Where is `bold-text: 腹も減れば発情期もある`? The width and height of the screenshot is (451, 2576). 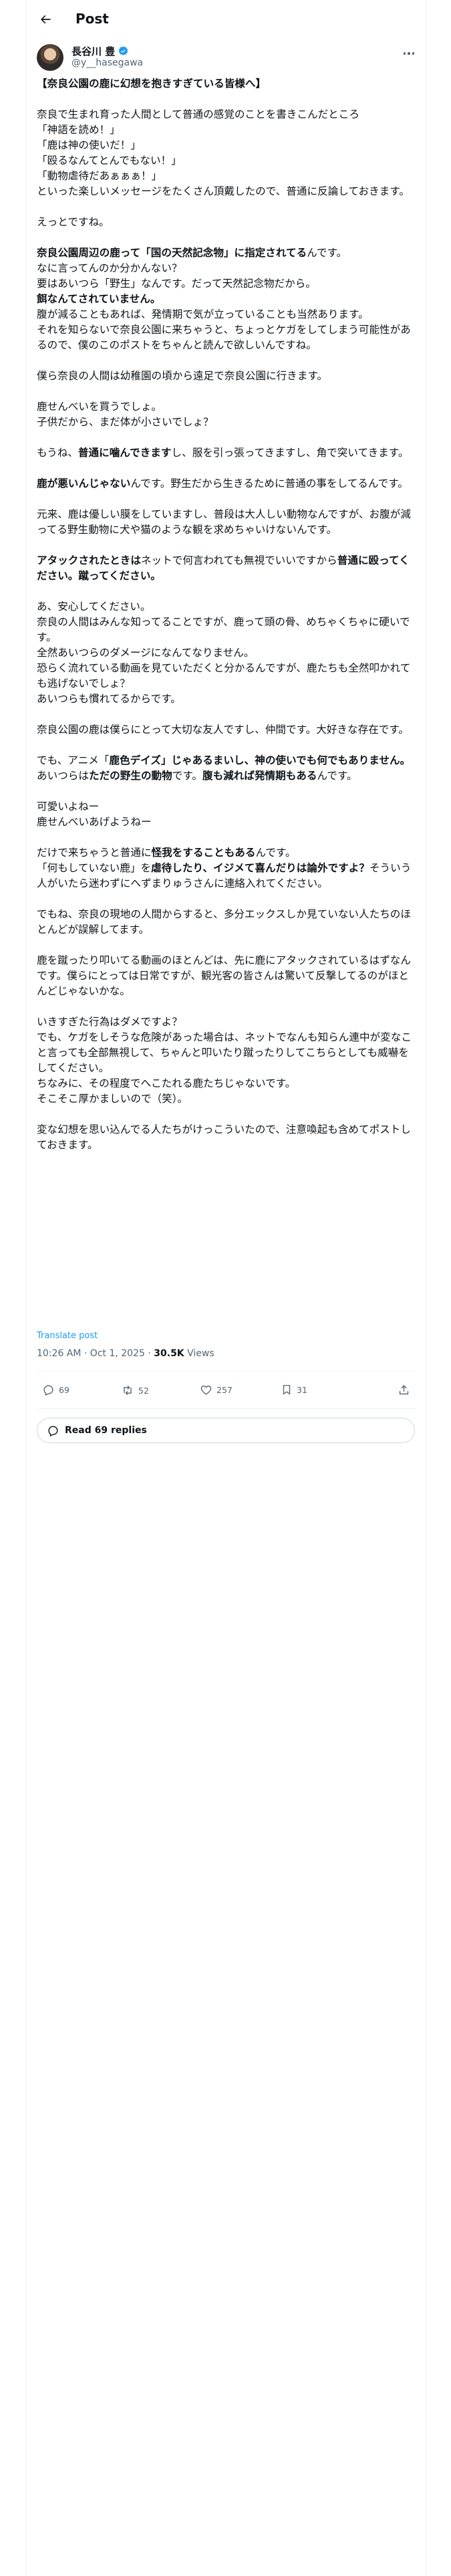
bold-text: 腹も減れば発情期もある is located at coordinates (259, 776).